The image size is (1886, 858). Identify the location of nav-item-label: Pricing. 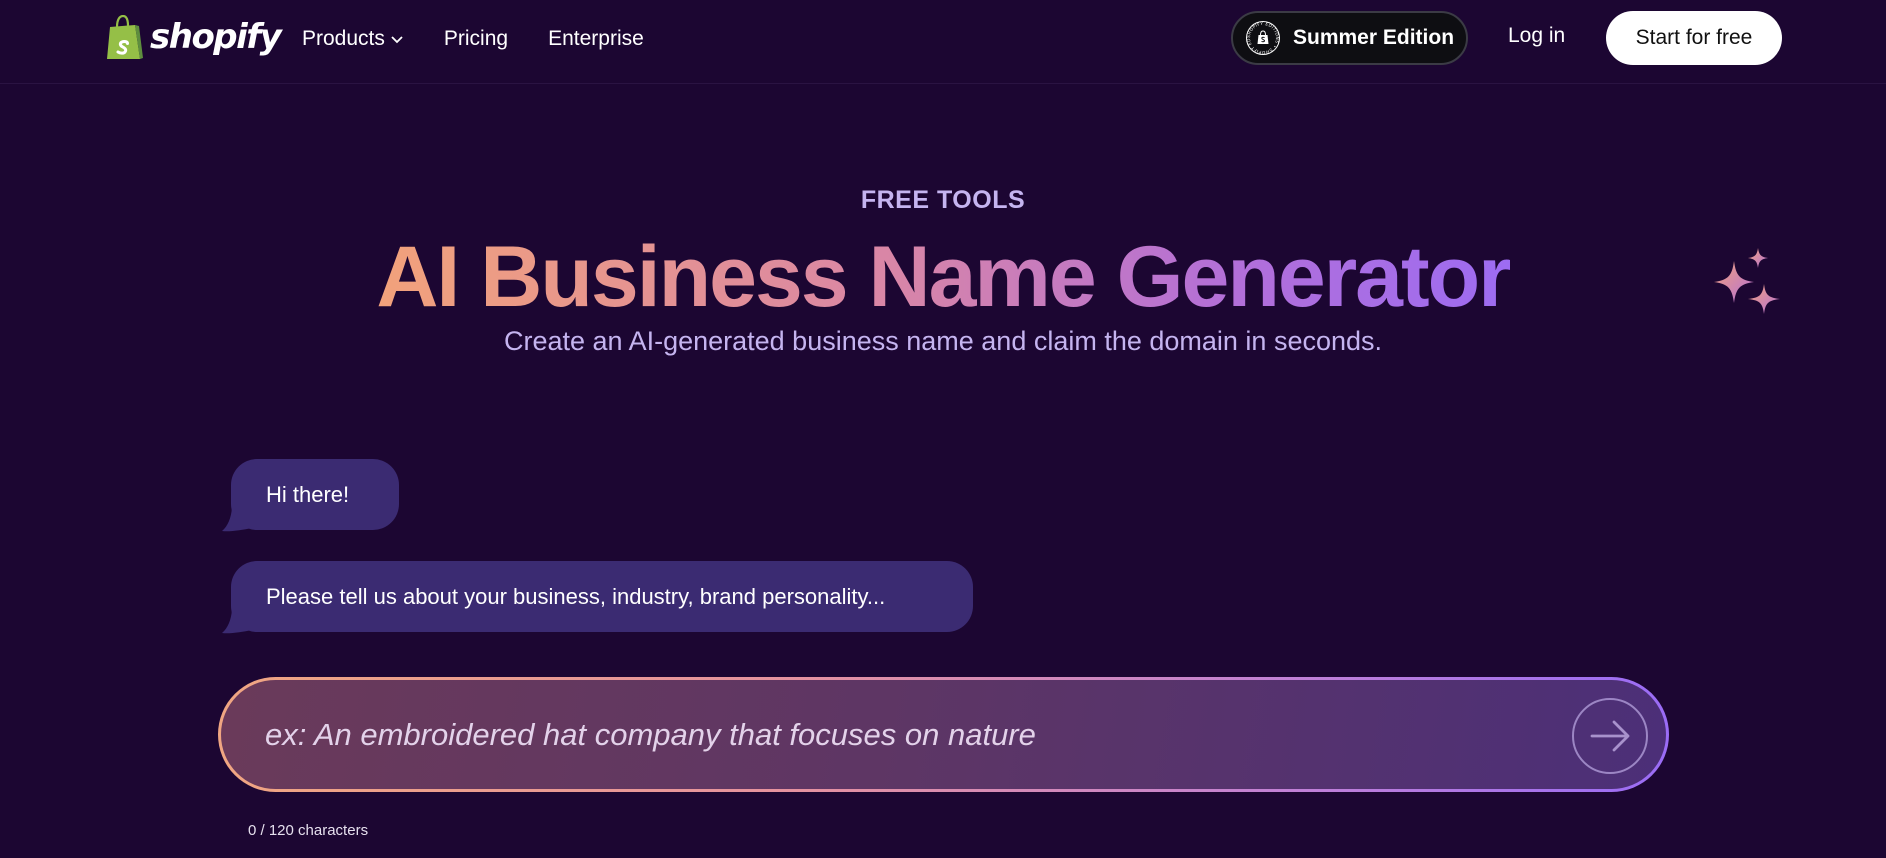
(476, 38).